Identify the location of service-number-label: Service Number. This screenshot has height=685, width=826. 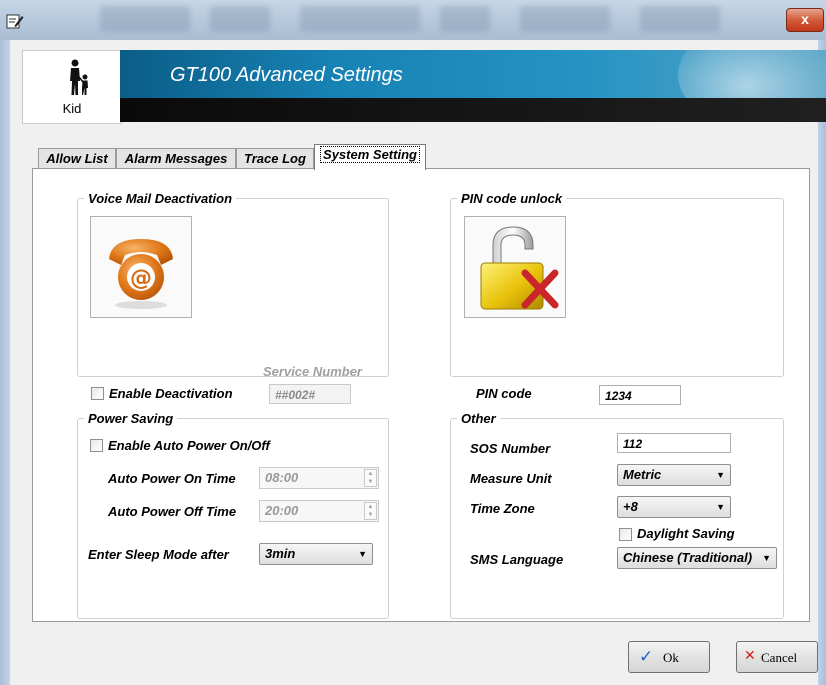
(312, 371).